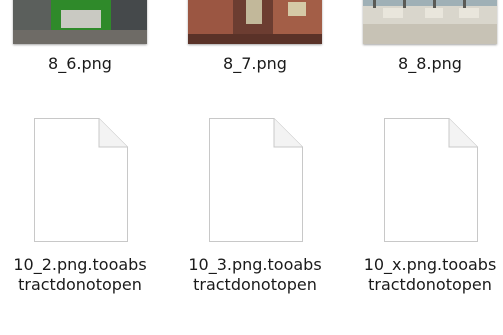 This screenshot has width=503, height=335. What do you see at coordinates (80, 274) in the screenshot?
I see `file-name: 10_2.png.tooabs tractdonotopen` at bounding box center [80, 274].